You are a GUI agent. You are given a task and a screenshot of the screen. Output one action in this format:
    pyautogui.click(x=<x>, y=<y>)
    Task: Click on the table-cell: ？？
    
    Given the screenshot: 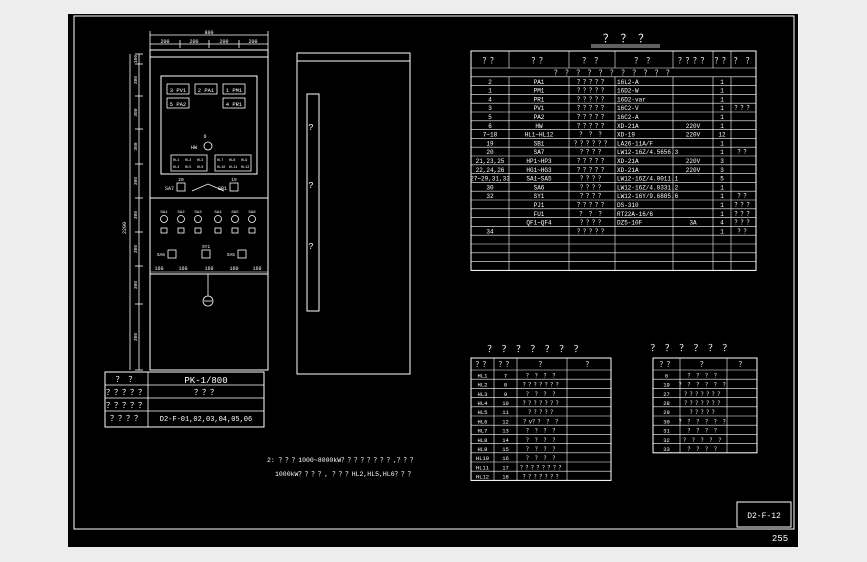 What is the action you would take?
    pyautogui.click(x=743, y=231)
    